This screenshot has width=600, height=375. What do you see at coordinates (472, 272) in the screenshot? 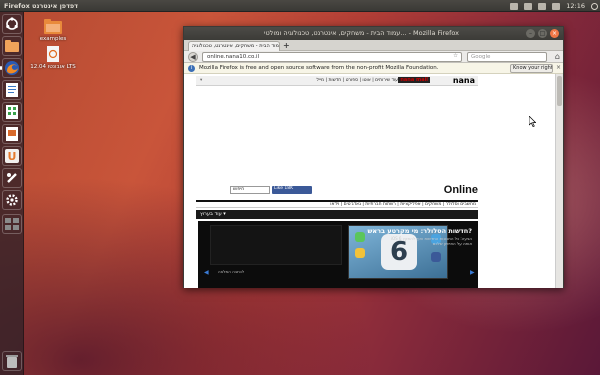
I see `hero-next-arrow-icon: ▶` at bounding box center [472, 272].